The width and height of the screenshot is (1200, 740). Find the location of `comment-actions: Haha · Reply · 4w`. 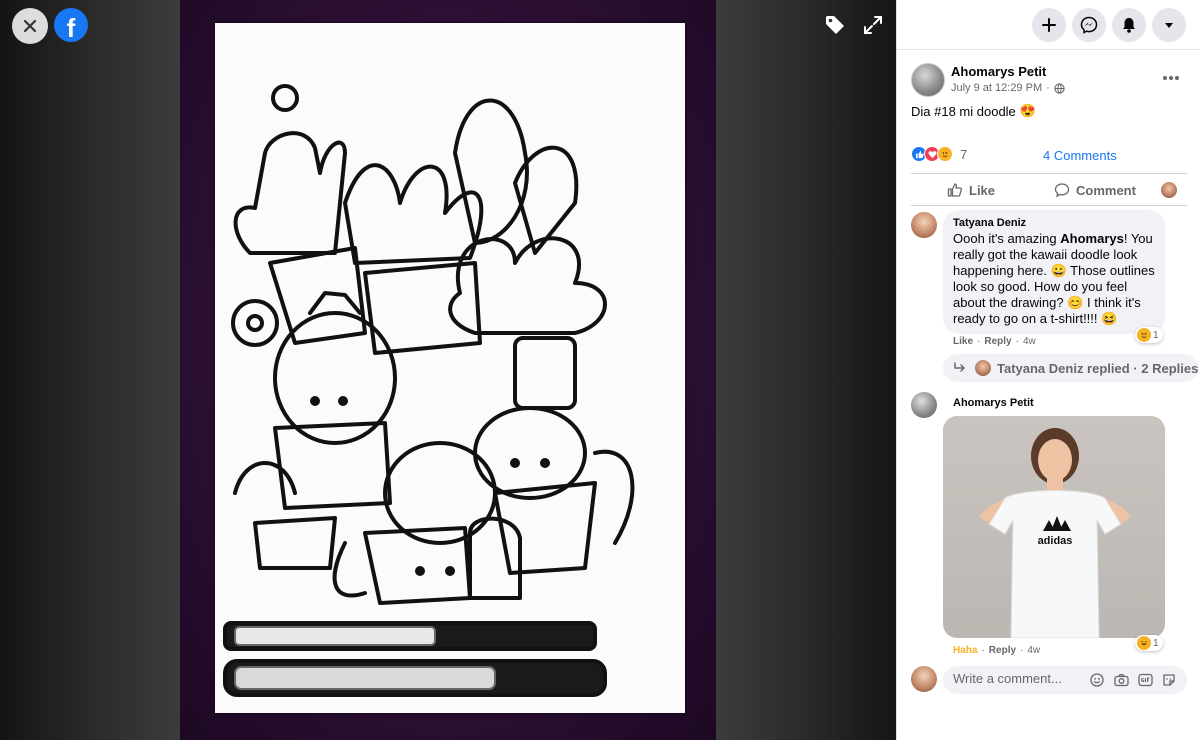

comment-actions: Haha · Reply · 4w is located at coordinates (996, 650).